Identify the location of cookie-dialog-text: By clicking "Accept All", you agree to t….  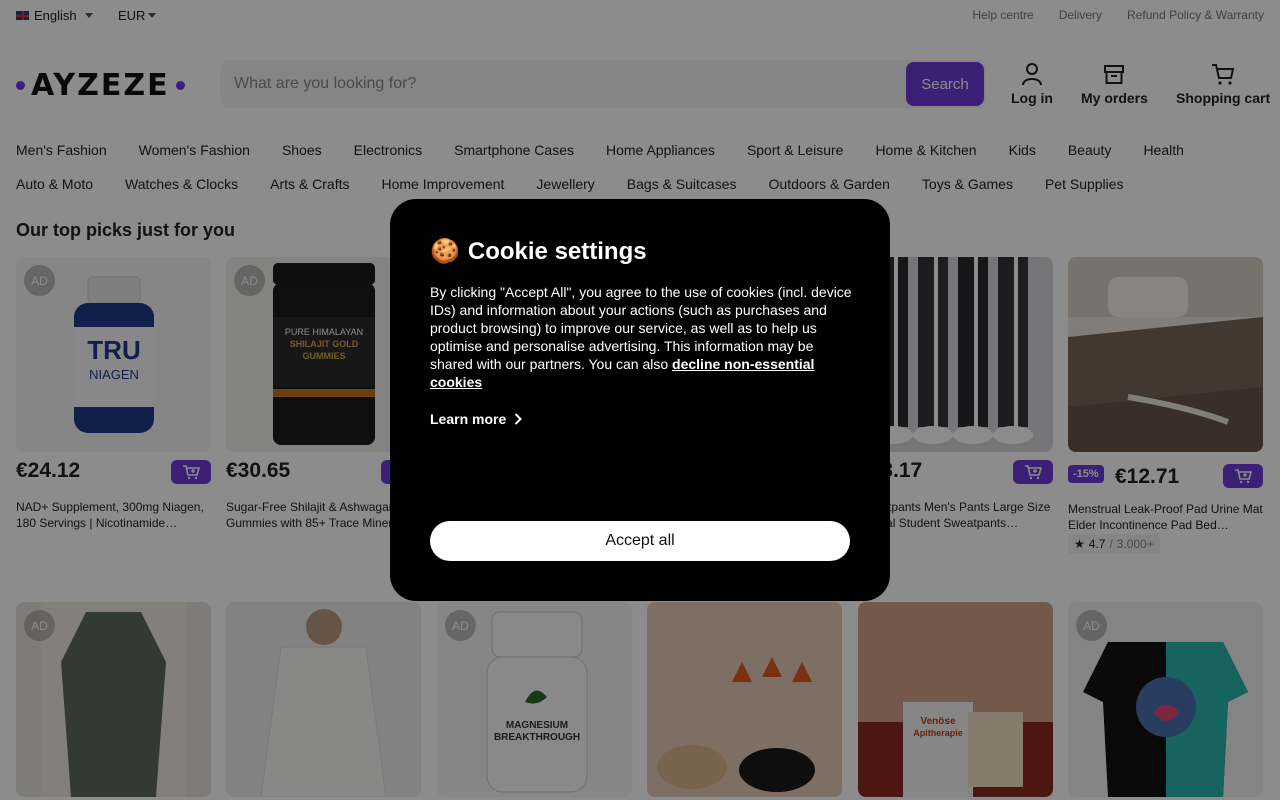
(641, 337).